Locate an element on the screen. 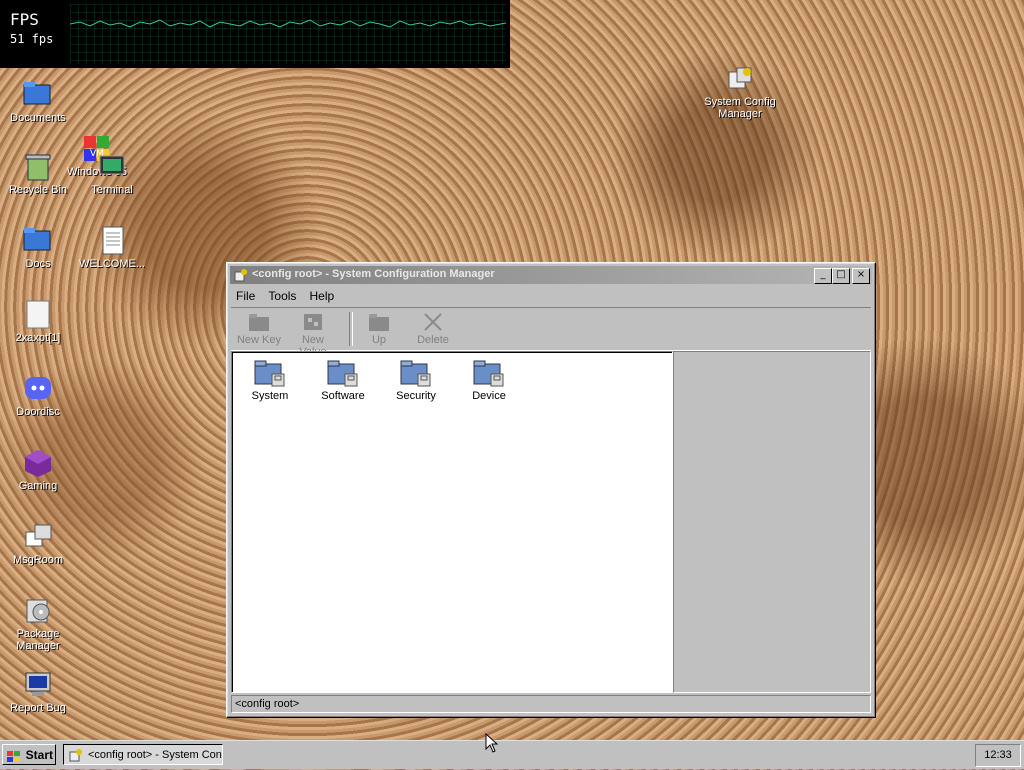 The image size is (1024, 770). desktop-icon-label: Package Manager is located at coordinates (38, 640).